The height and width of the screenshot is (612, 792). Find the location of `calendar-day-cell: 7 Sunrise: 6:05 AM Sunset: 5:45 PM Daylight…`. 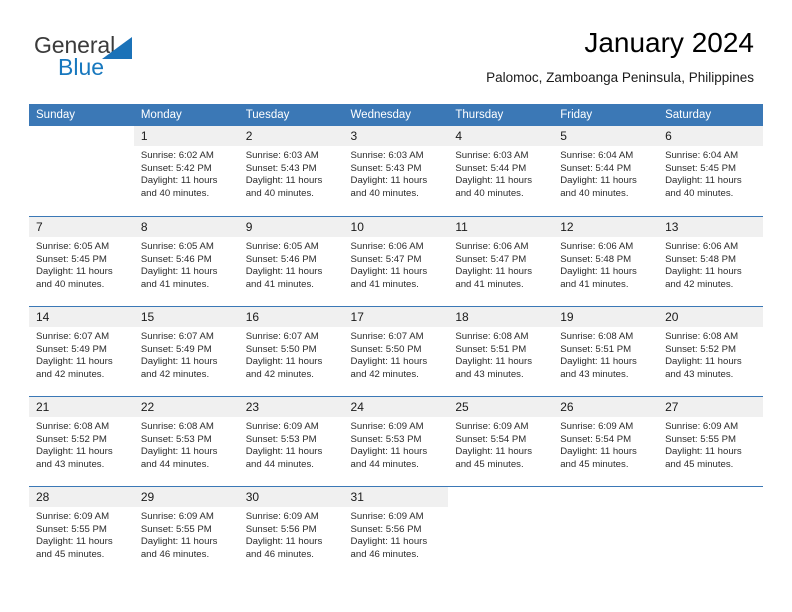

calendar-day-cell: 7 Sunrise: 6:05 AM Sunset: 5:45 PM Daylight… is located at coordinates (81, 261).